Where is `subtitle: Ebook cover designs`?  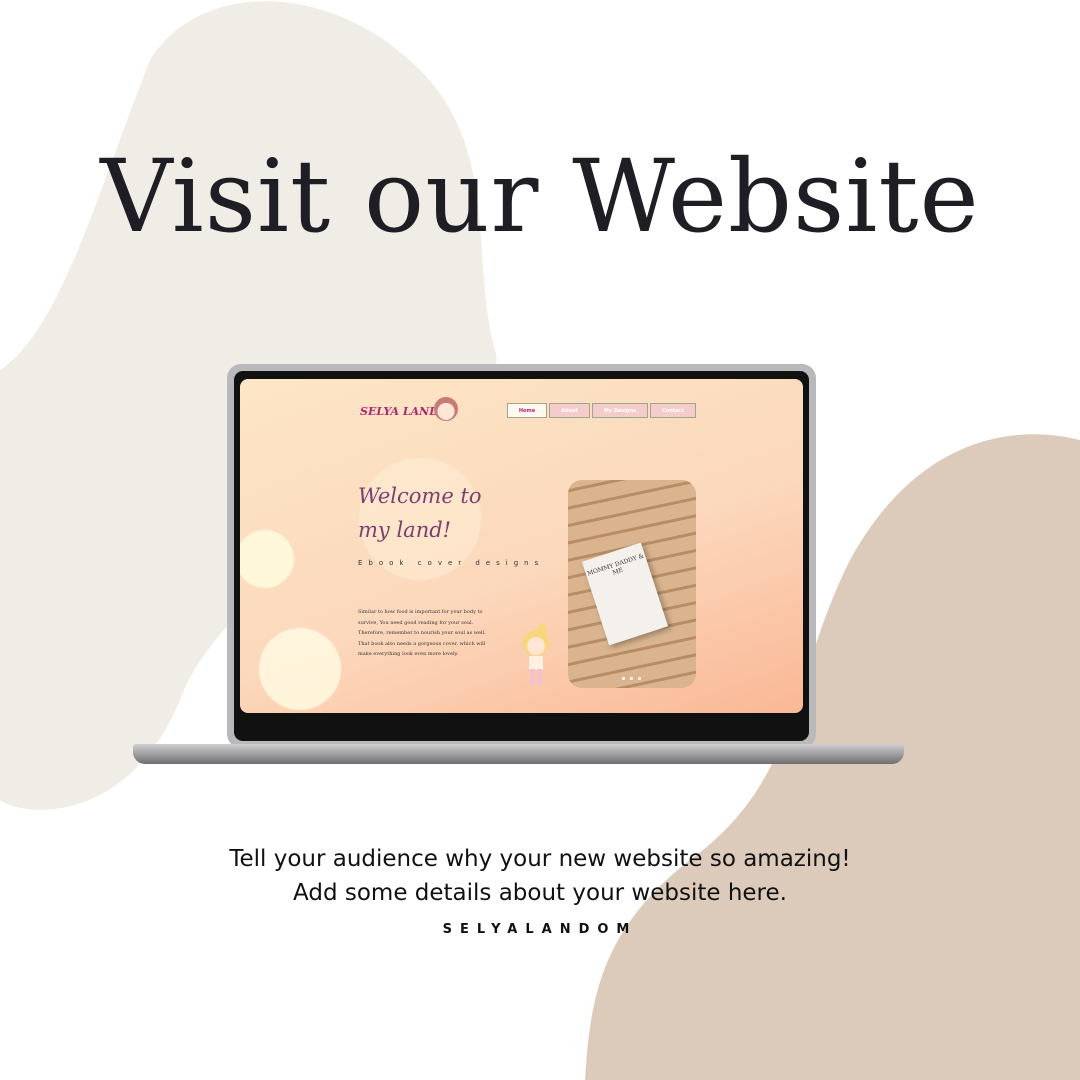
subtitle: Ebook cover designs is located at coordinates (451, 563).